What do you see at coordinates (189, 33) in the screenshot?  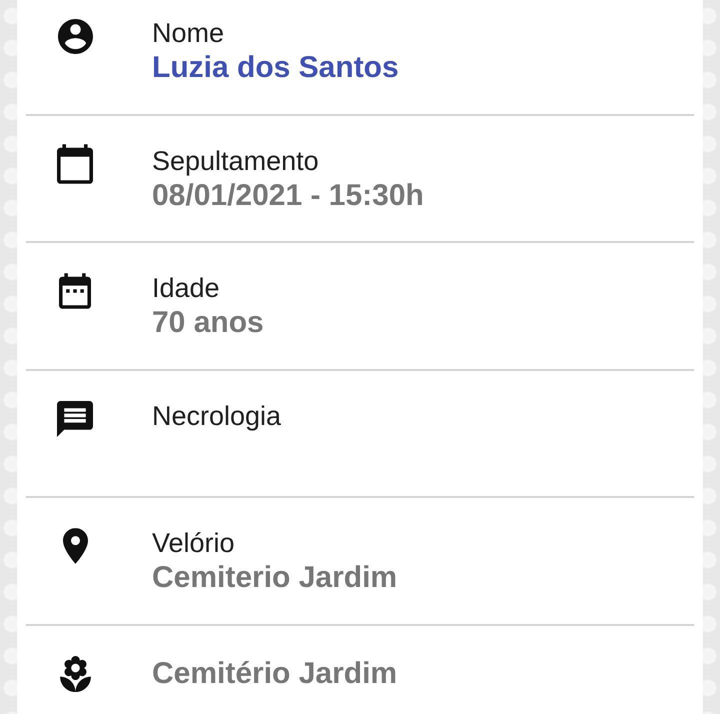 I see `field-label: Nome` at bounding box center [189, 33].